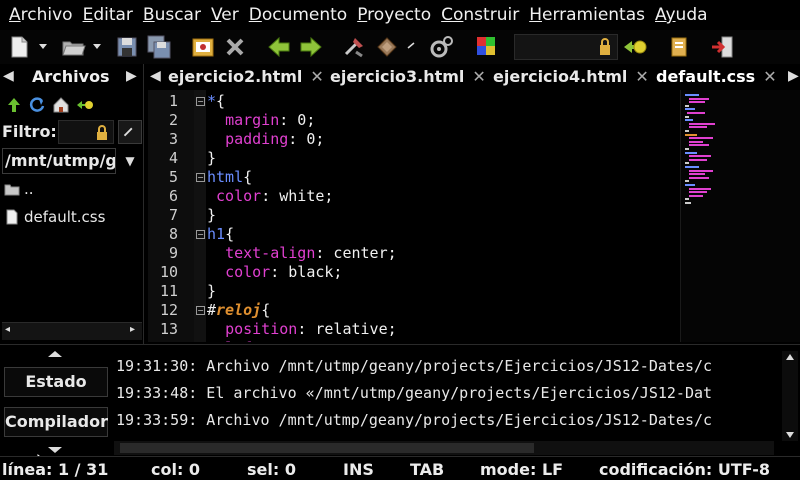 The width and height of the screenshot is (800, 480). I want to click on filter-clear-button, so click(130, 132).